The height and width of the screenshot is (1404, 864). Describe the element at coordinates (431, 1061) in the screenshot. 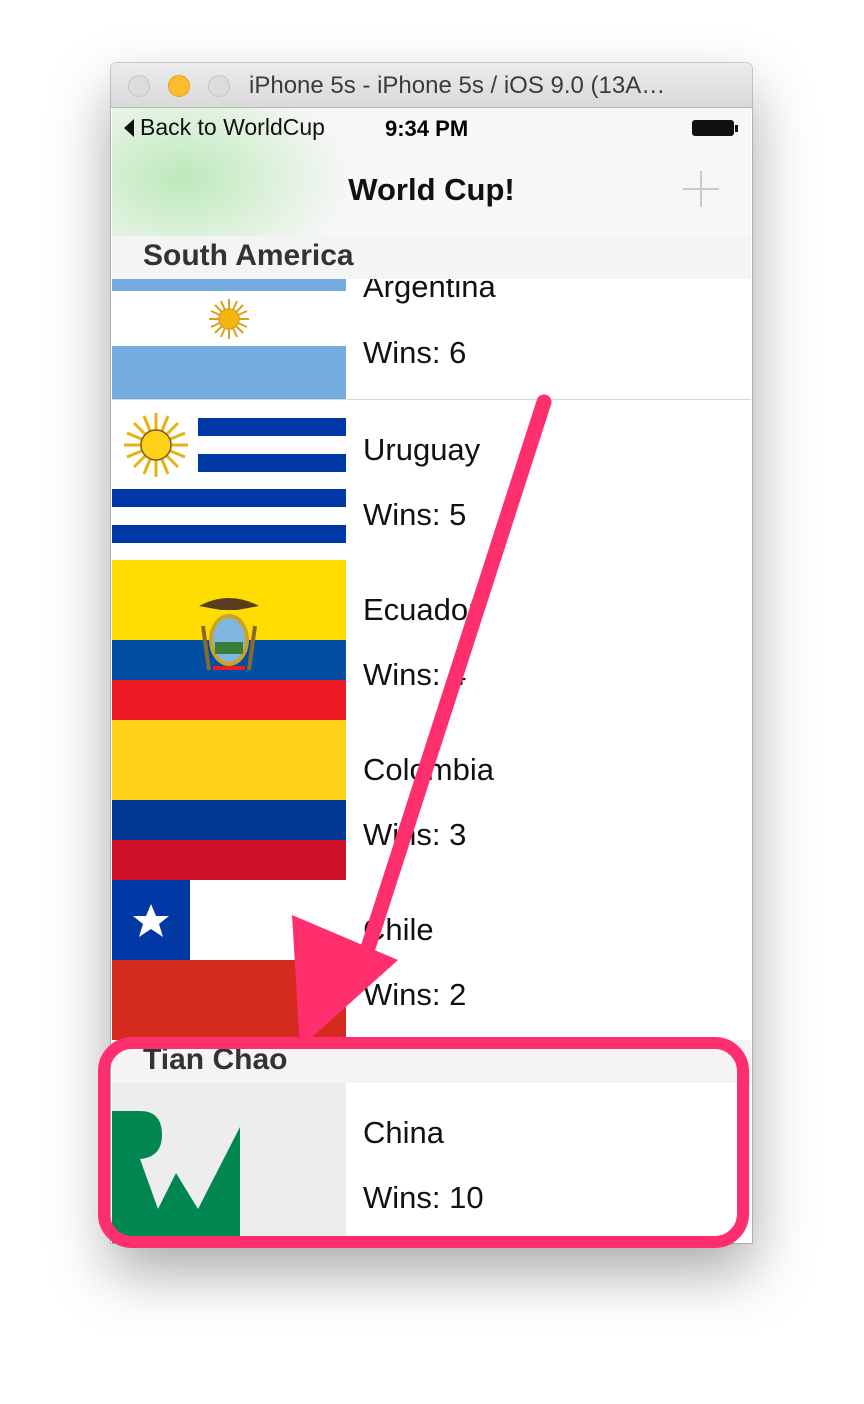

I see `section-header-tian-chao: Tian Chao` at that location.